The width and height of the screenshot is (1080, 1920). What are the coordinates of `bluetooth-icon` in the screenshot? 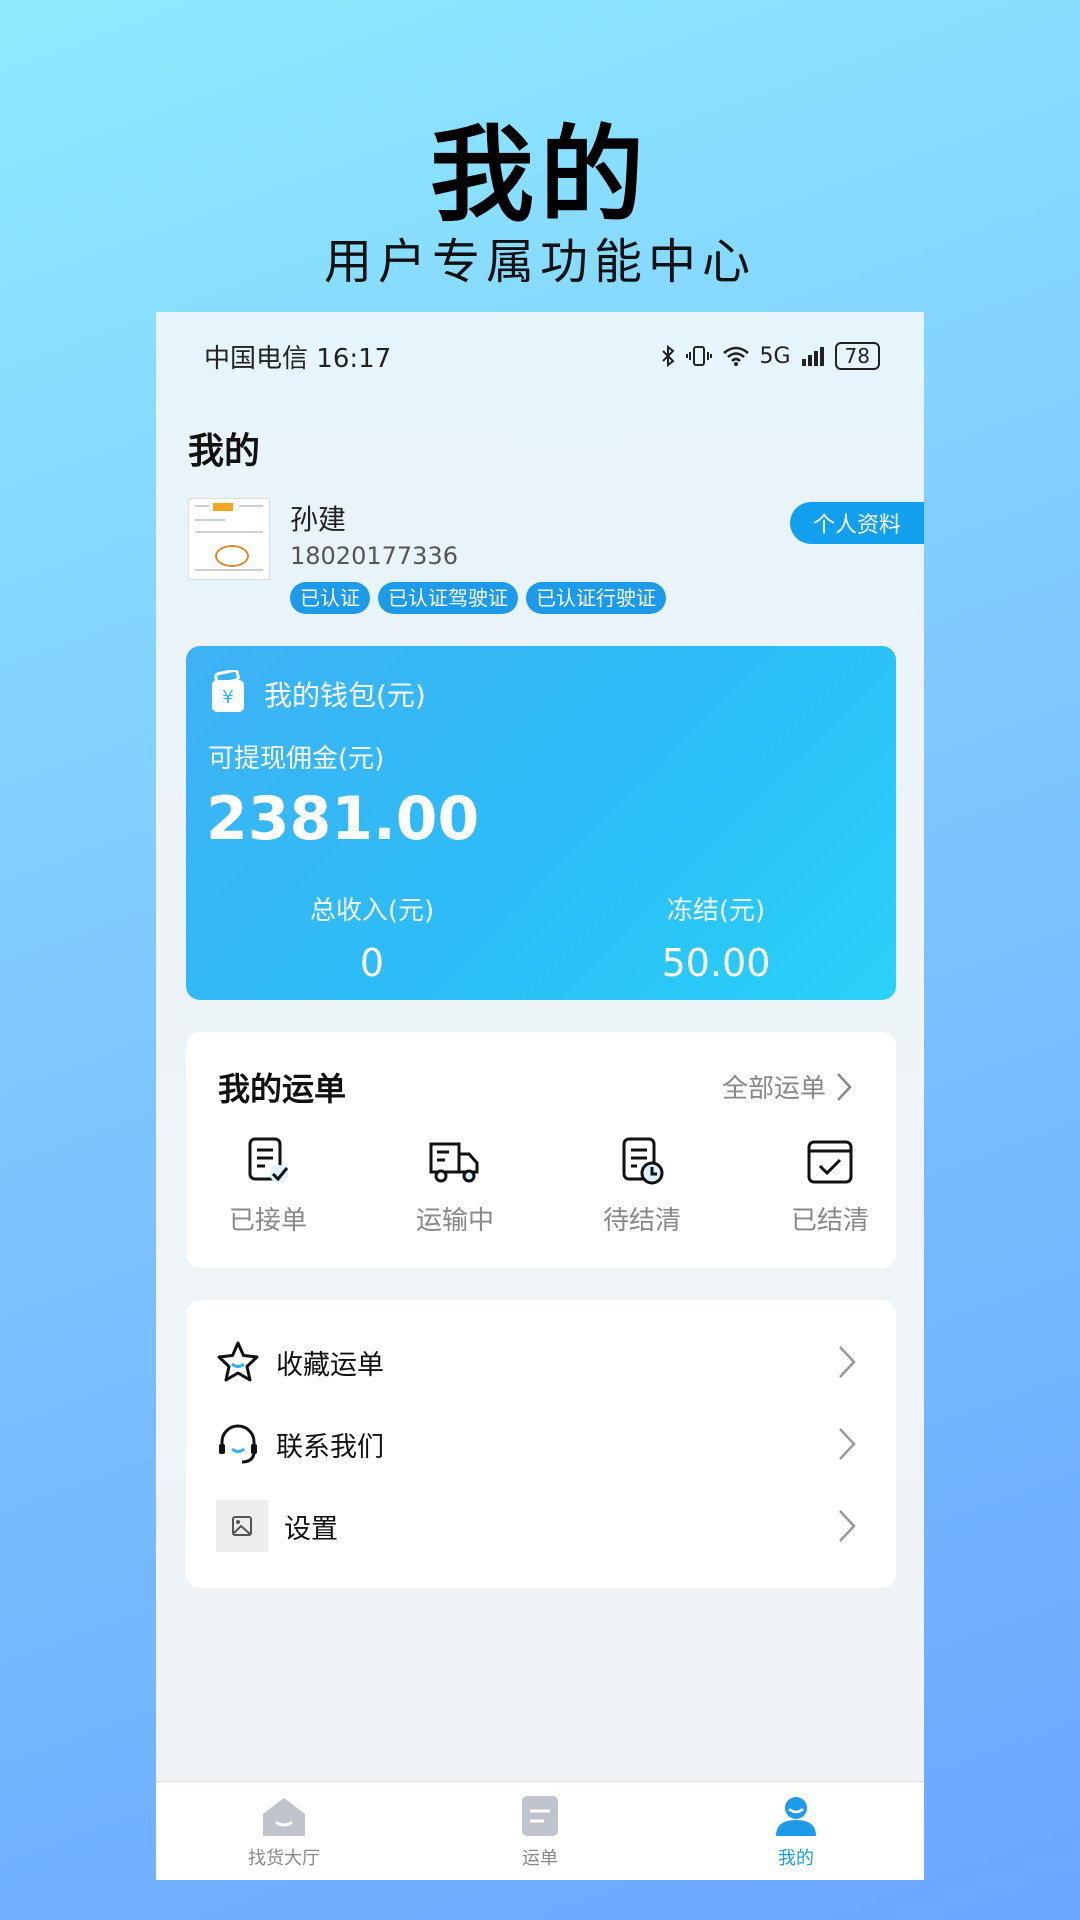 It's located at (667, 356).